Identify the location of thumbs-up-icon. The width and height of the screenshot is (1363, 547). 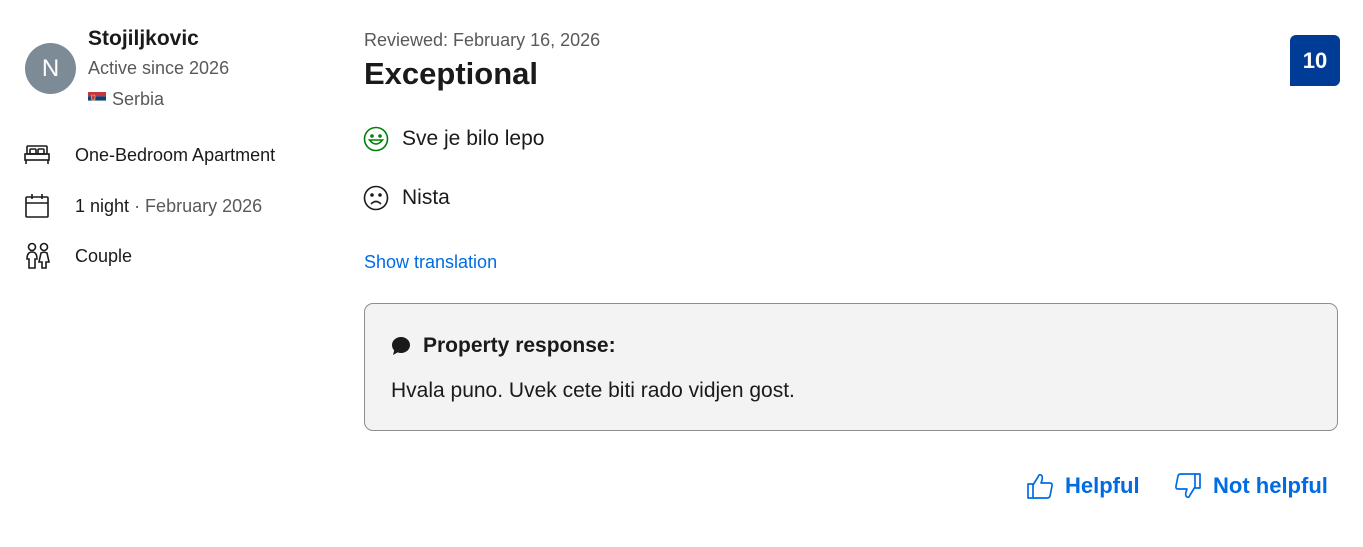
(1040, 486).